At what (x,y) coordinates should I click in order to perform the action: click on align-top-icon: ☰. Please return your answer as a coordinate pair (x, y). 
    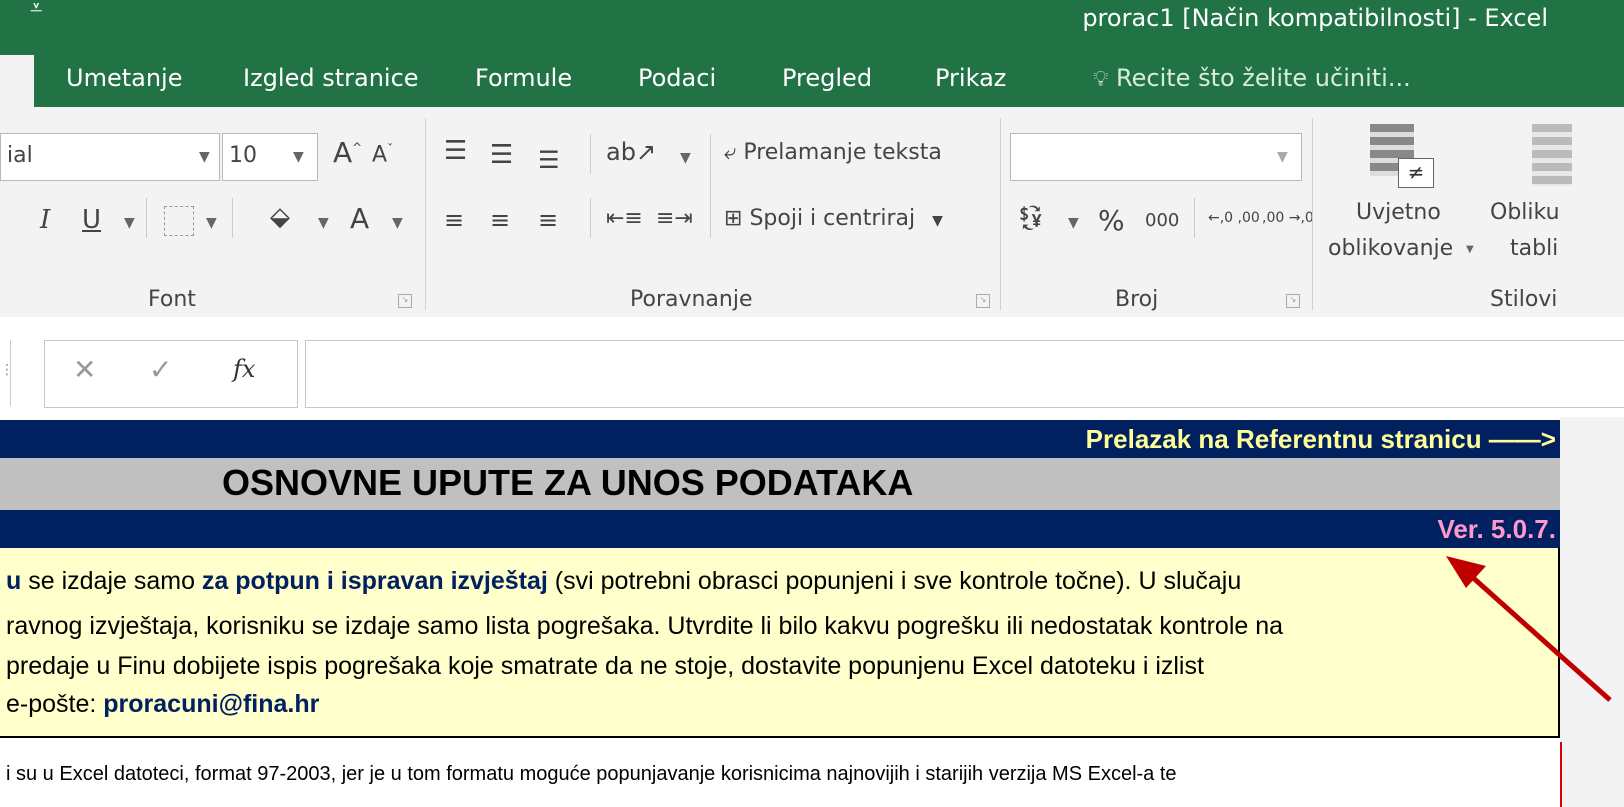
    Looking at the image, I should click on (455, 151).